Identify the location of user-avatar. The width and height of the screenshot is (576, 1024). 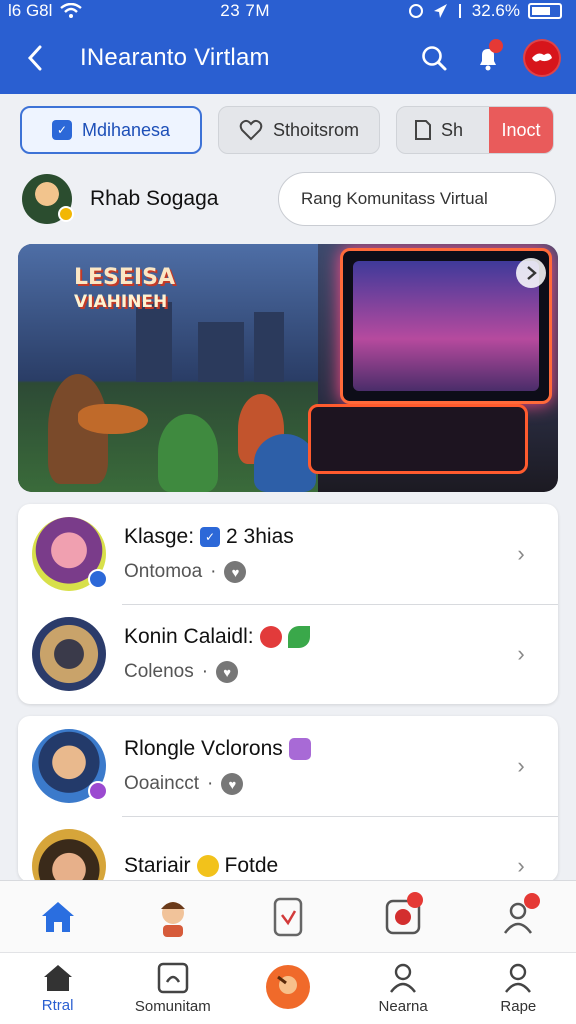
(48, 199).